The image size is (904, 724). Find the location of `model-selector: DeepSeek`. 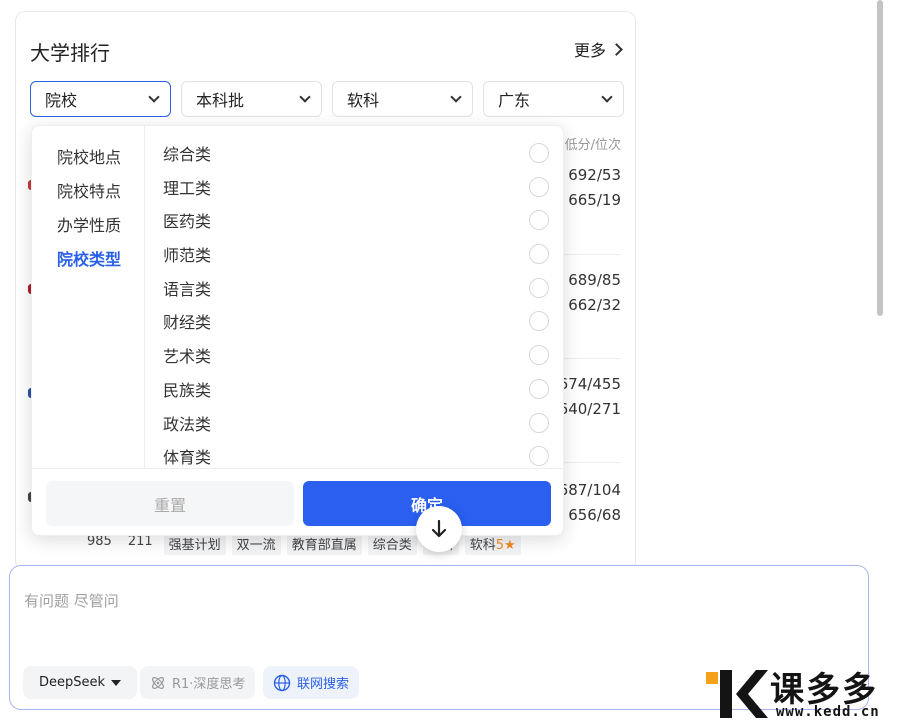

model-selector: DeepSeek is located at coordinates (80, 682).